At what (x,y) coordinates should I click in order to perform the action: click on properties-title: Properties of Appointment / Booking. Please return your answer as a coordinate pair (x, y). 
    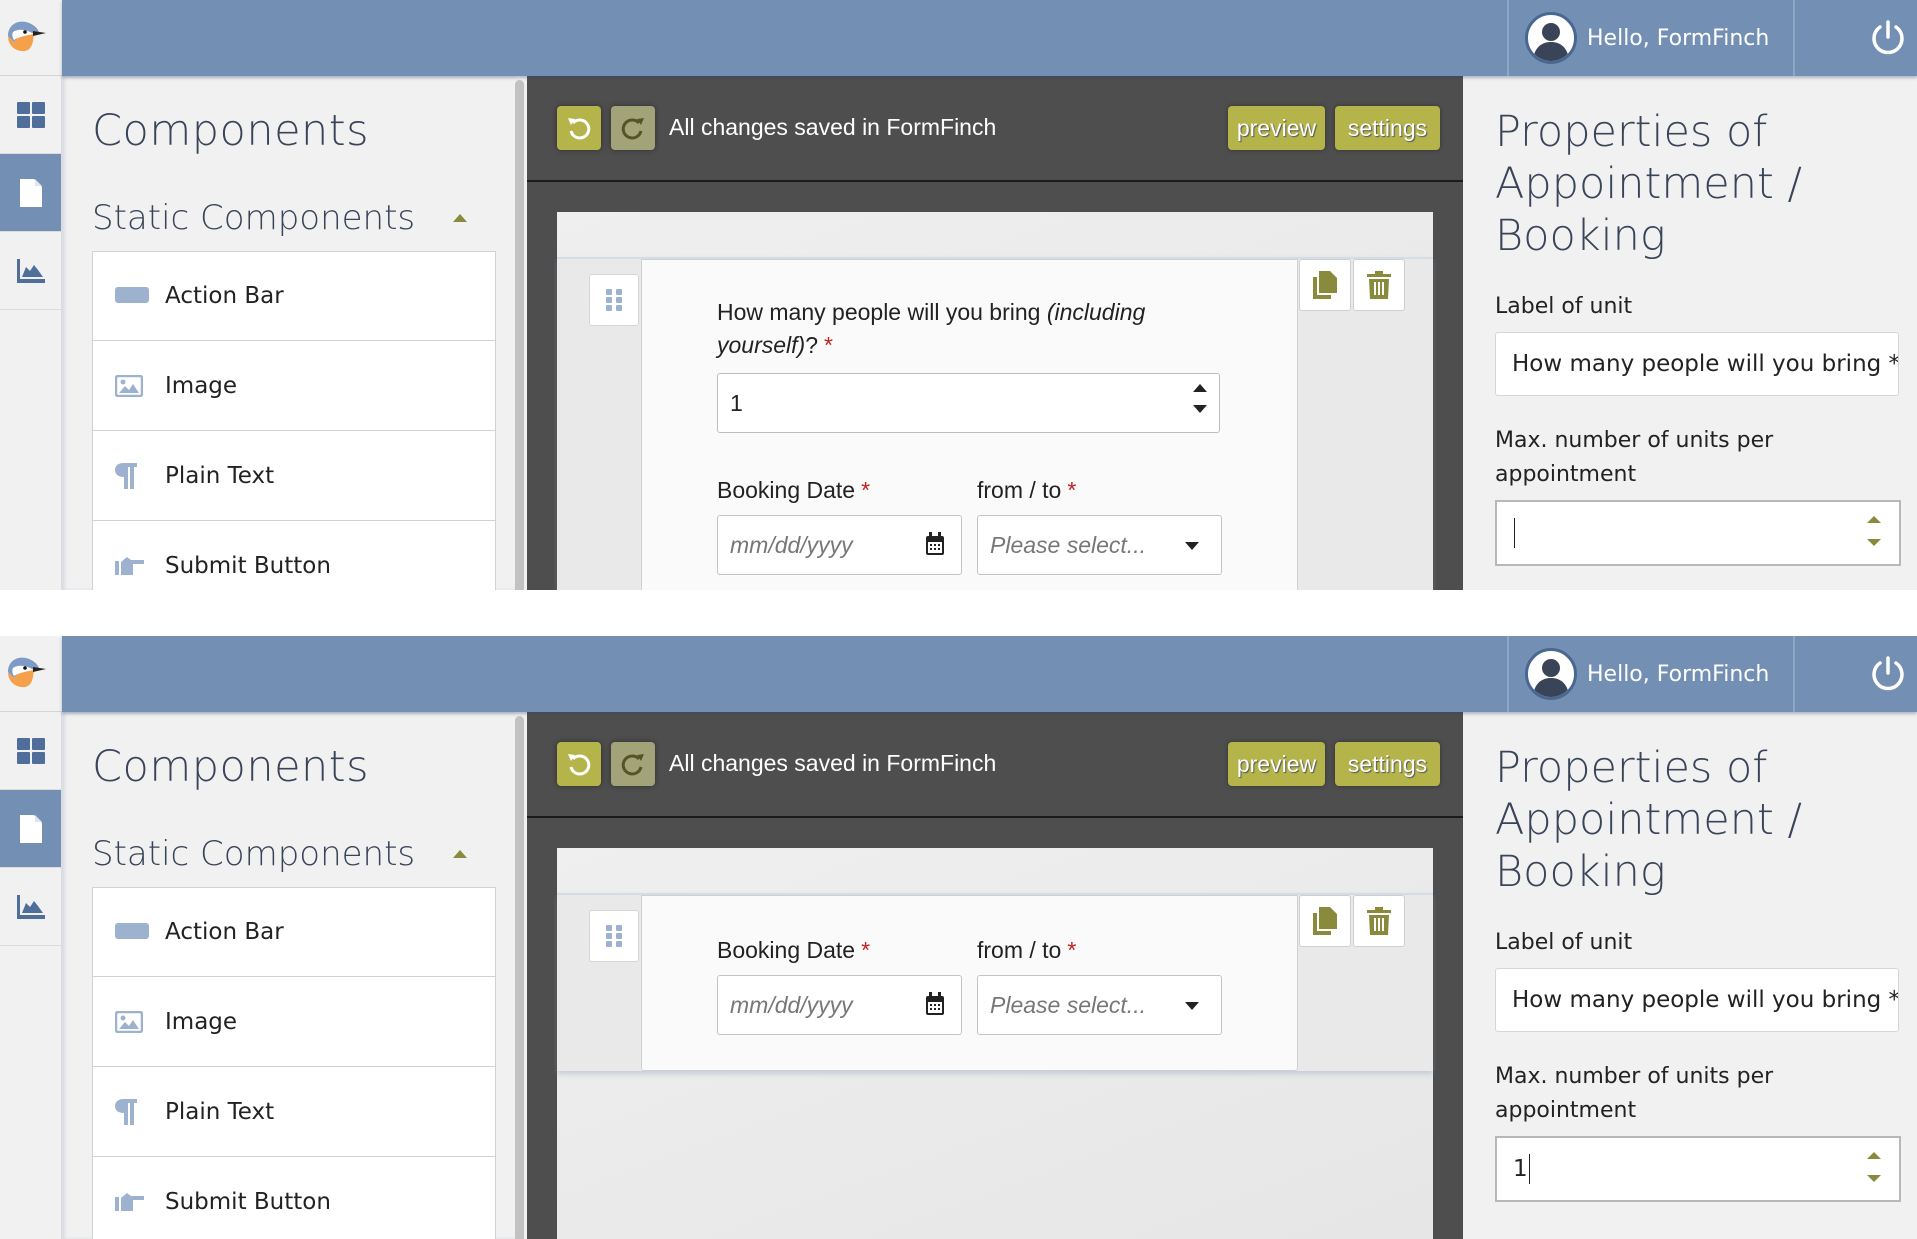
    Looking at the image, I should click on (1648, 820).